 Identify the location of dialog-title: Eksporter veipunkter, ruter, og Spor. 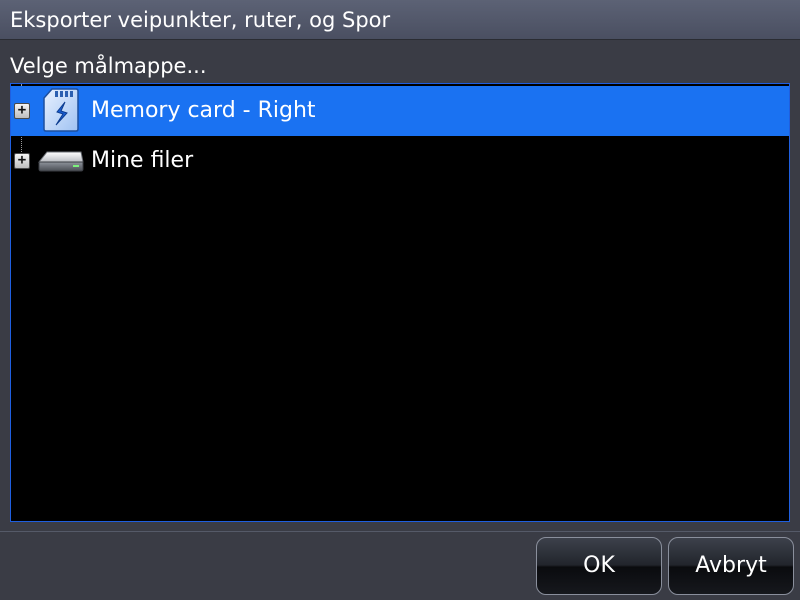
(200, 20).